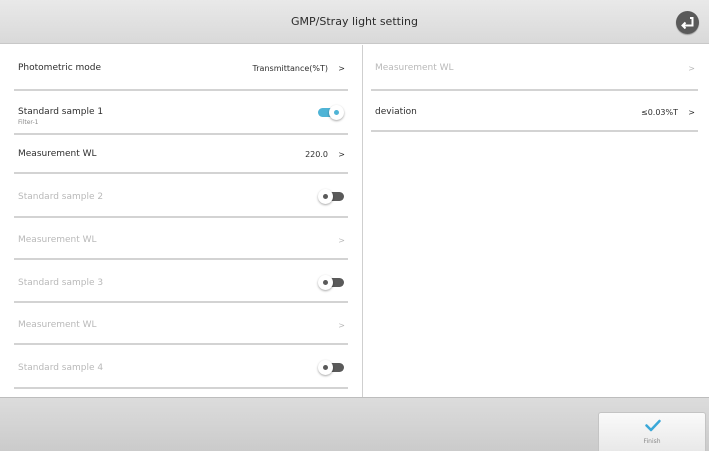 Image resolution: width=709 pixels, height=451 pixels. Describe the element at coordinates (181, 239) in the screenshot. I see `measurement-wl-2-row: Measurement WL >` at that location.